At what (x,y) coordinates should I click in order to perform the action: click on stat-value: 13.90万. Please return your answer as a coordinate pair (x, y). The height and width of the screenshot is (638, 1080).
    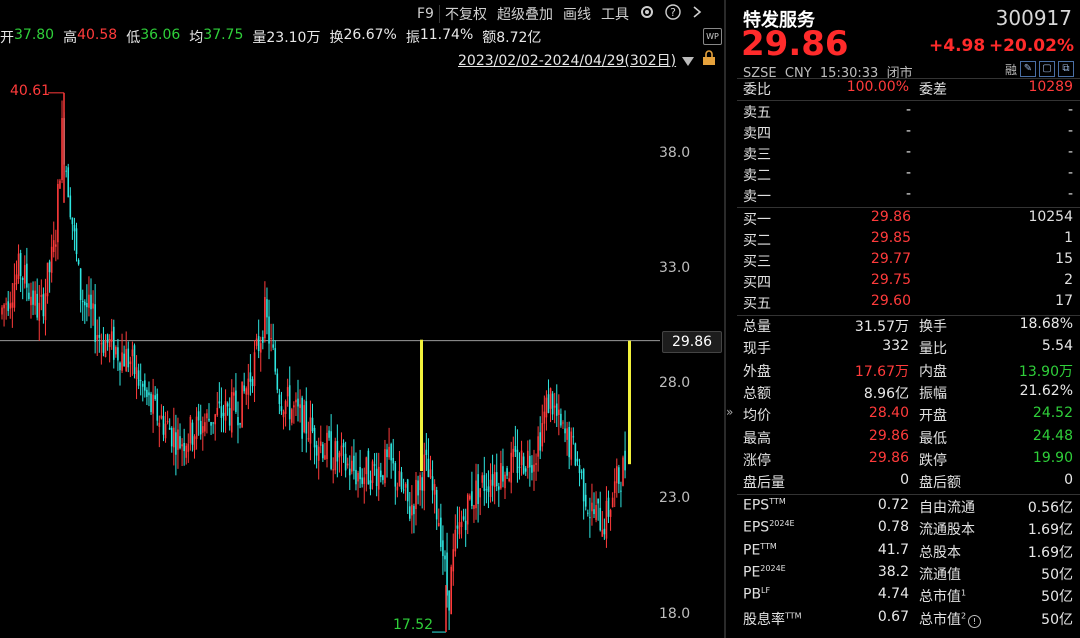
    Looking at the image, I should click on (1045, 371).